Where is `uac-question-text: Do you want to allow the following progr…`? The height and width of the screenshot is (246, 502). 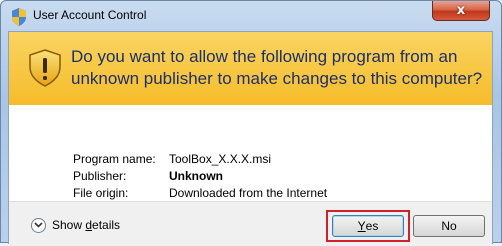 uac-question-text: Do you want to allow the following progr… is located at coordinates (277, 67).